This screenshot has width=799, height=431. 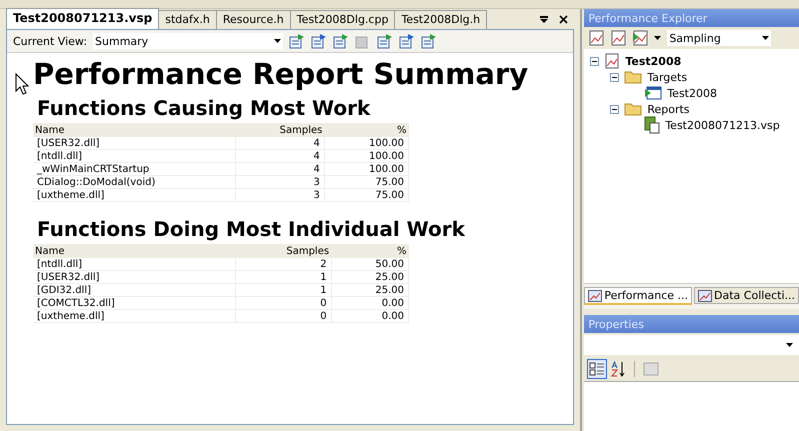 I want to click on sort-alphabetical-icon, so click(x=618, y=369).